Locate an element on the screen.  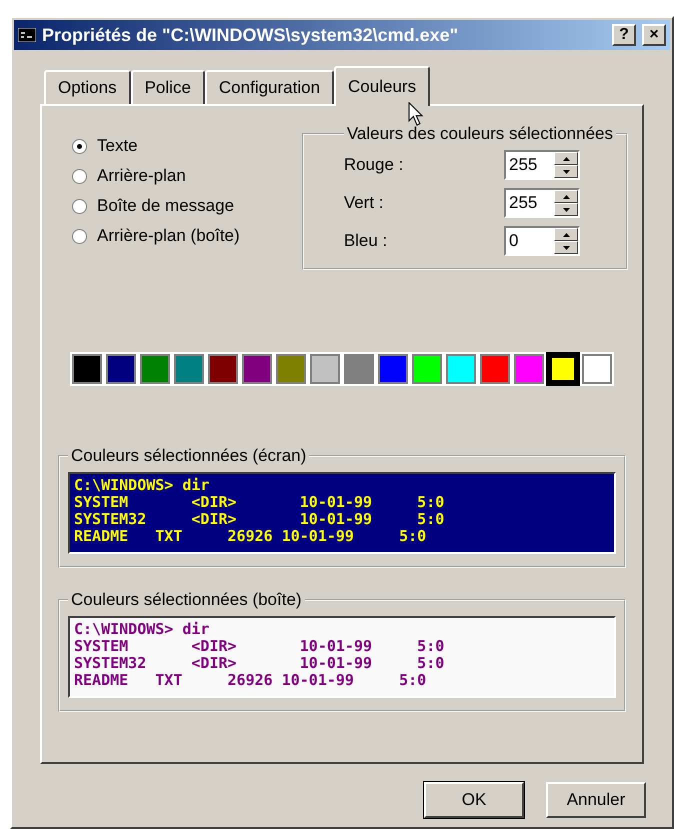
group-title: Couleurs sélectionnées (boîte) is located at coordinates (186, 600).